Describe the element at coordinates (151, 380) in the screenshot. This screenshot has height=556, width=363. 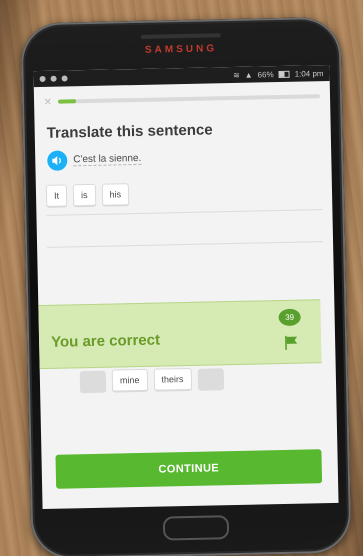
I see `word-bank: mine theirs` at that location.